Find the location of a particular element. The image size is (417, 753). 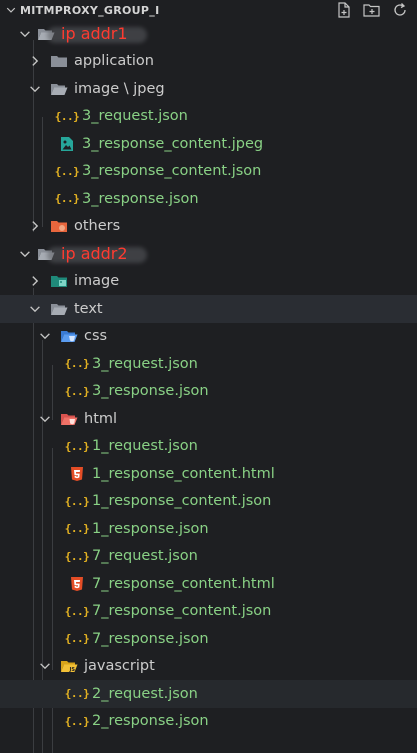

folder-label: css is located at coordinates (96, 336).